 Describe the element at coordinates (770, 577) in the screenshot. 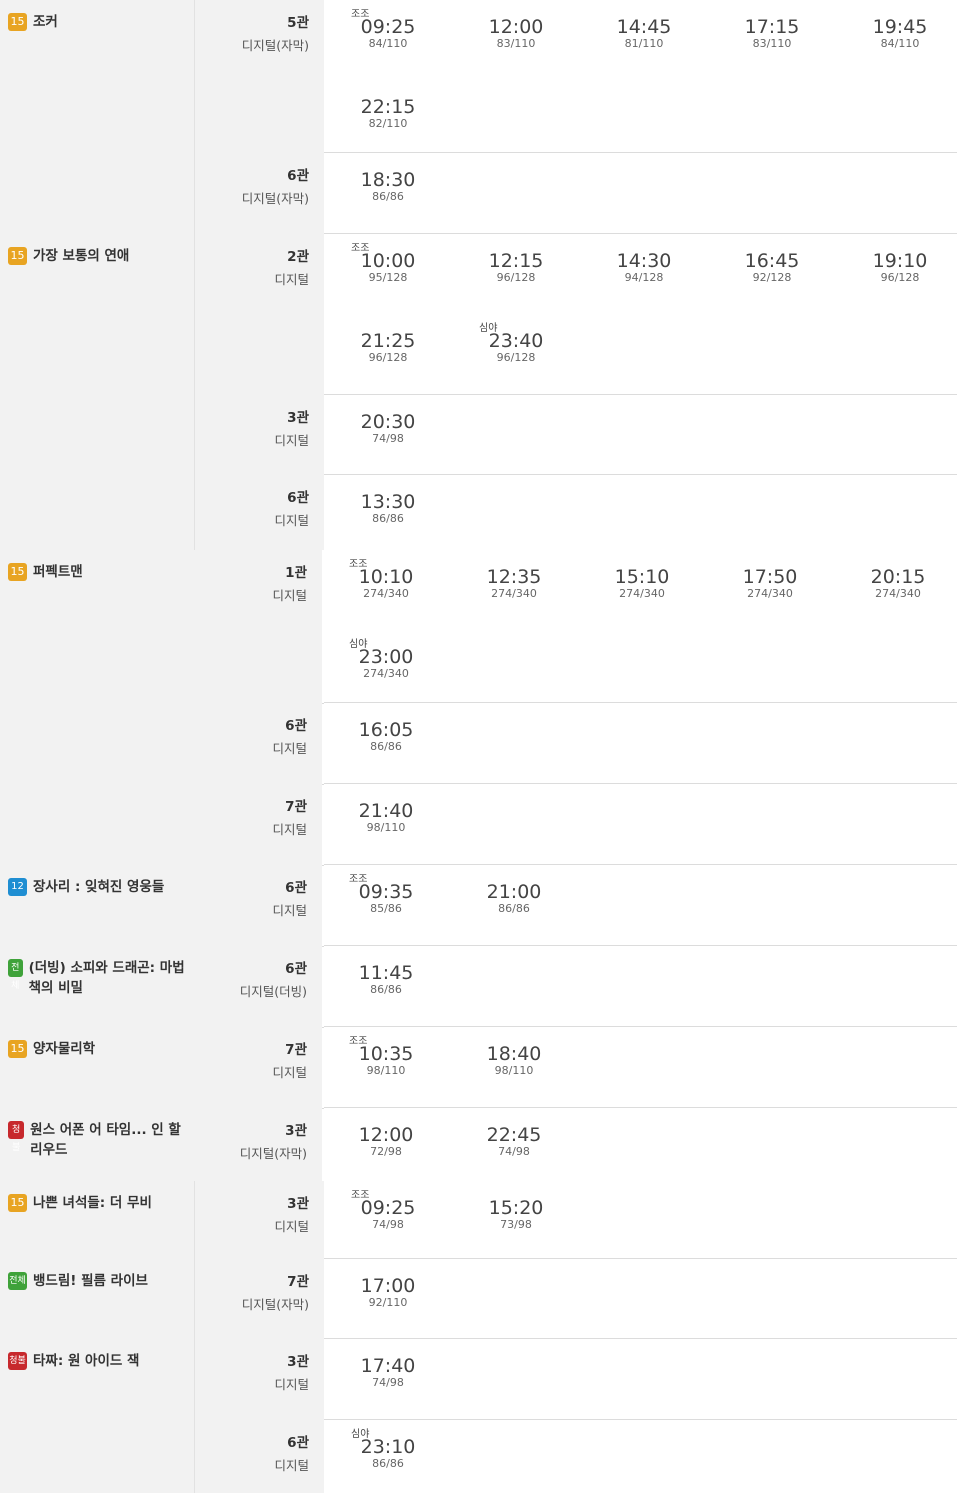

I see `showtime-time: 17:50` at that location.